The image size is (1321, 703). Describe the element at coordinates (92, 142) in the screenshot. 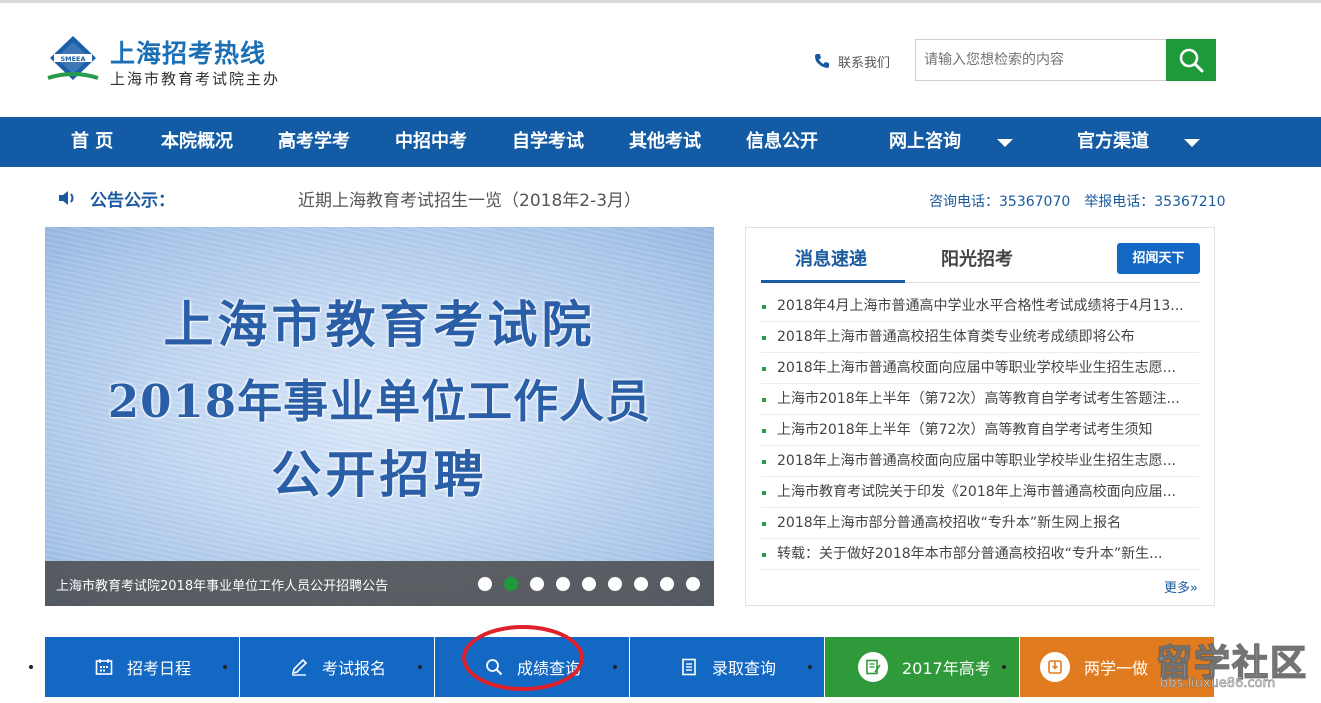

I see `nav-item-home: 首 页` at that location.